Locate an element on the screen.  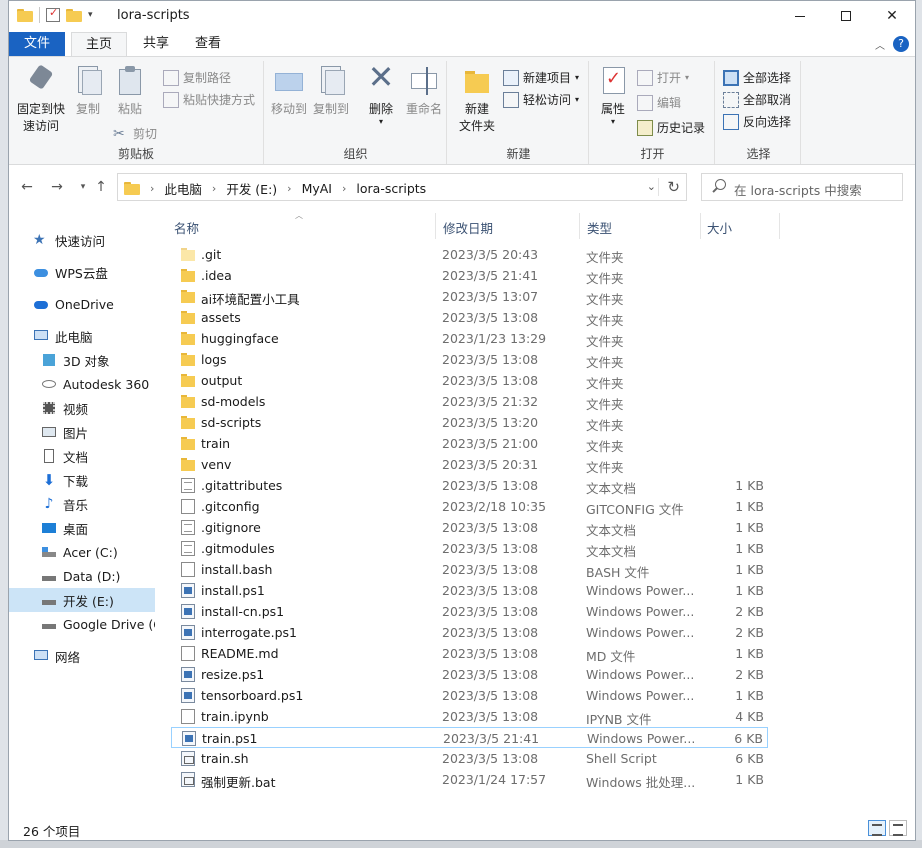
file-row: assets 2023/3/5 13:08 文件夹 is located at coordinates (469, 317).